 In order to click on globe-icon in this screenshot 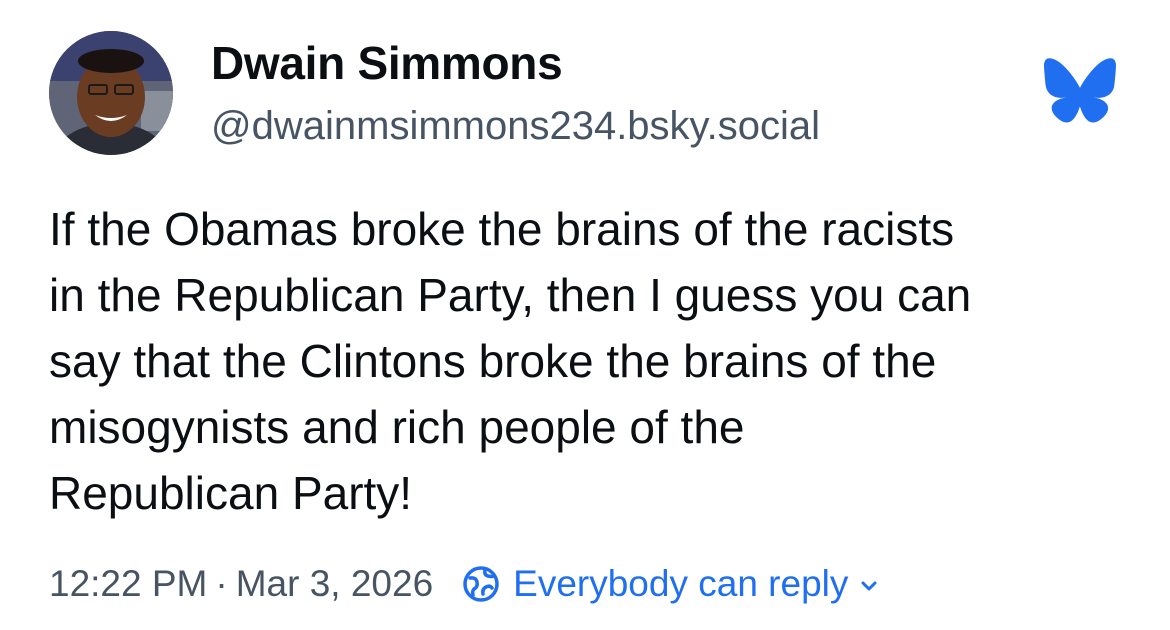, I will do `click(481, 584)`.